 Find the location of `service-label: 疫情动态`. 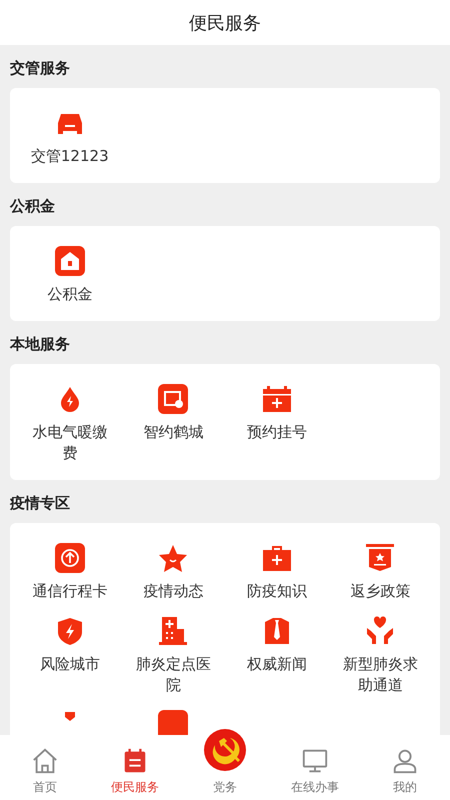

service-label: 疫情动态 is located at coordinates (173, 591).